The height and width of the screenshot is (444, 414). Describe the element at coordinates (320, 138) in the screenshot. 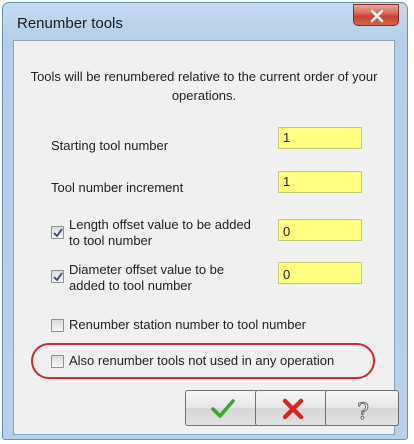

I see `starting-tool-number-input` at that location.